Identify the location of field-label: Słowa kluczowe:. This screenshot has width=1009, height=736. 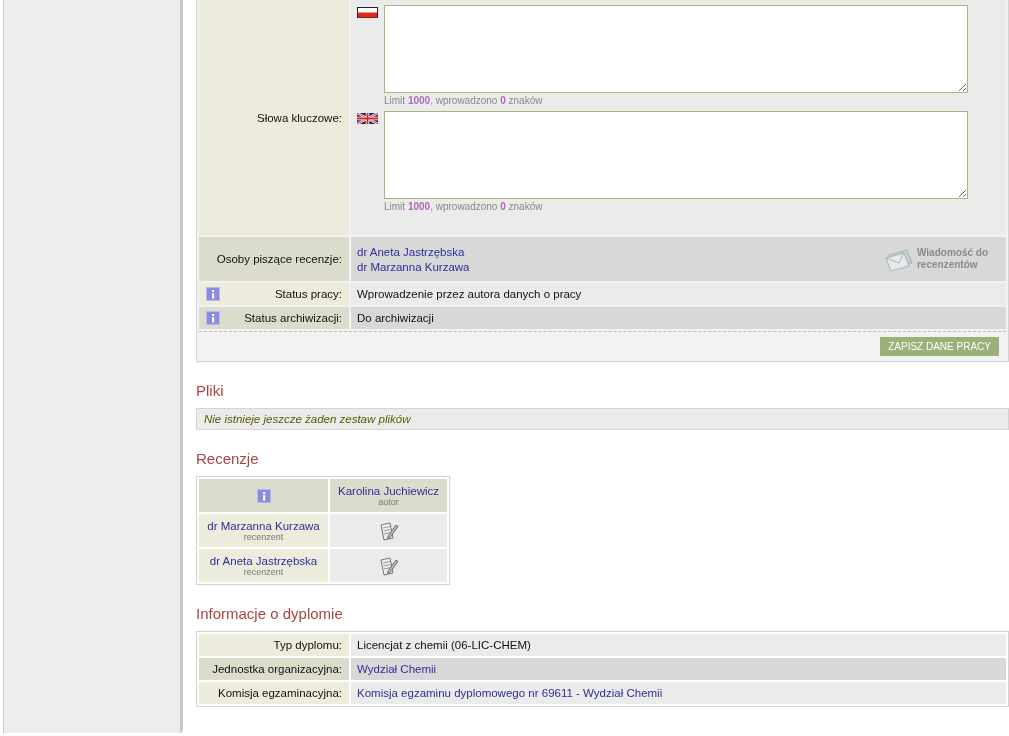
(274, 117).